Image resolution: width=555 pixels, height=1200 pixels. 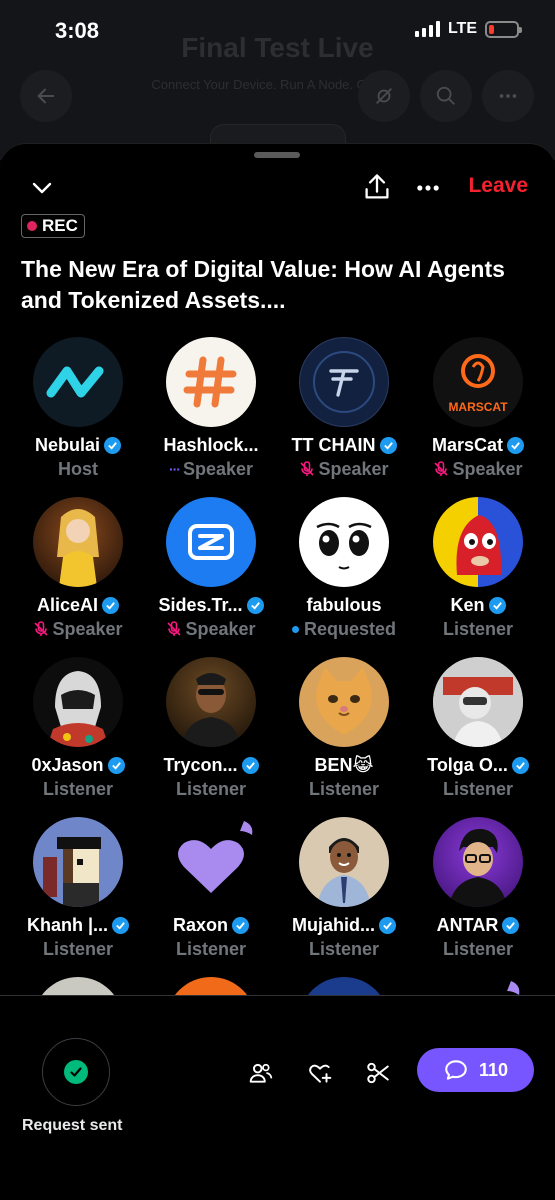 What do you see at coordinates (78, 709) in the screenshot?
I see `helmet-avatar-icon` at bounding box center [78, 709].